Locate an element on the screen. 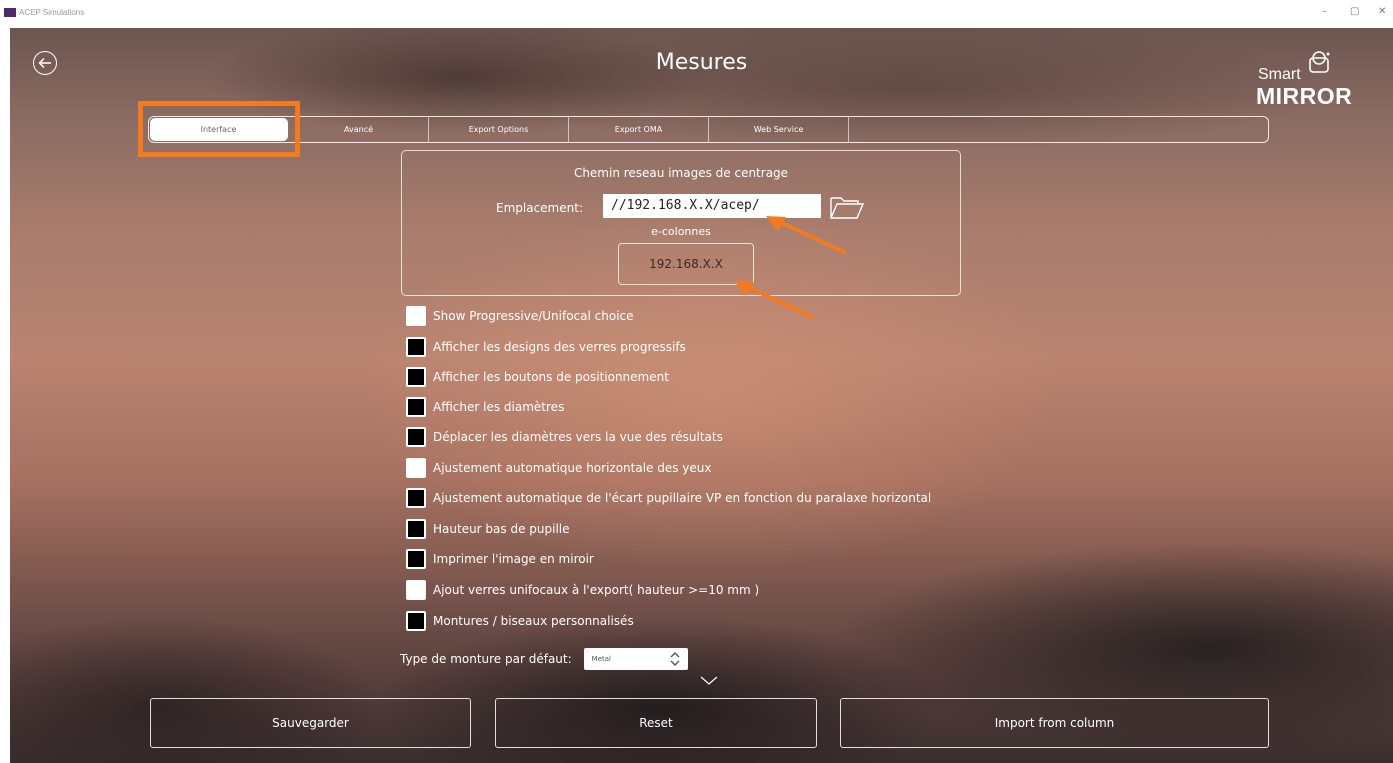 This screenshot has height=763, width=1393. network-path-heading: Chemin reseau images de centrage is located at coordinates (681, 173).